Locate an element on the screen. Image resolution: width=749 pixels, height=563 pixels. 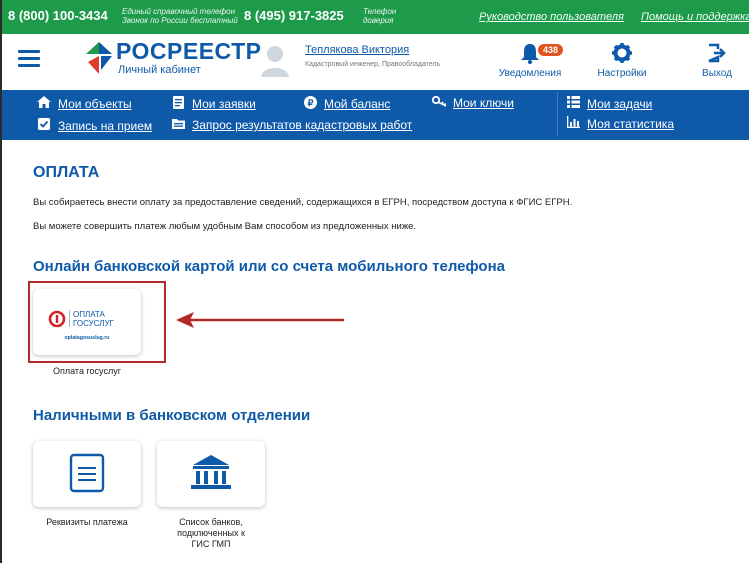
nav-label: Мои ключи is located at coordinates (483, 103).